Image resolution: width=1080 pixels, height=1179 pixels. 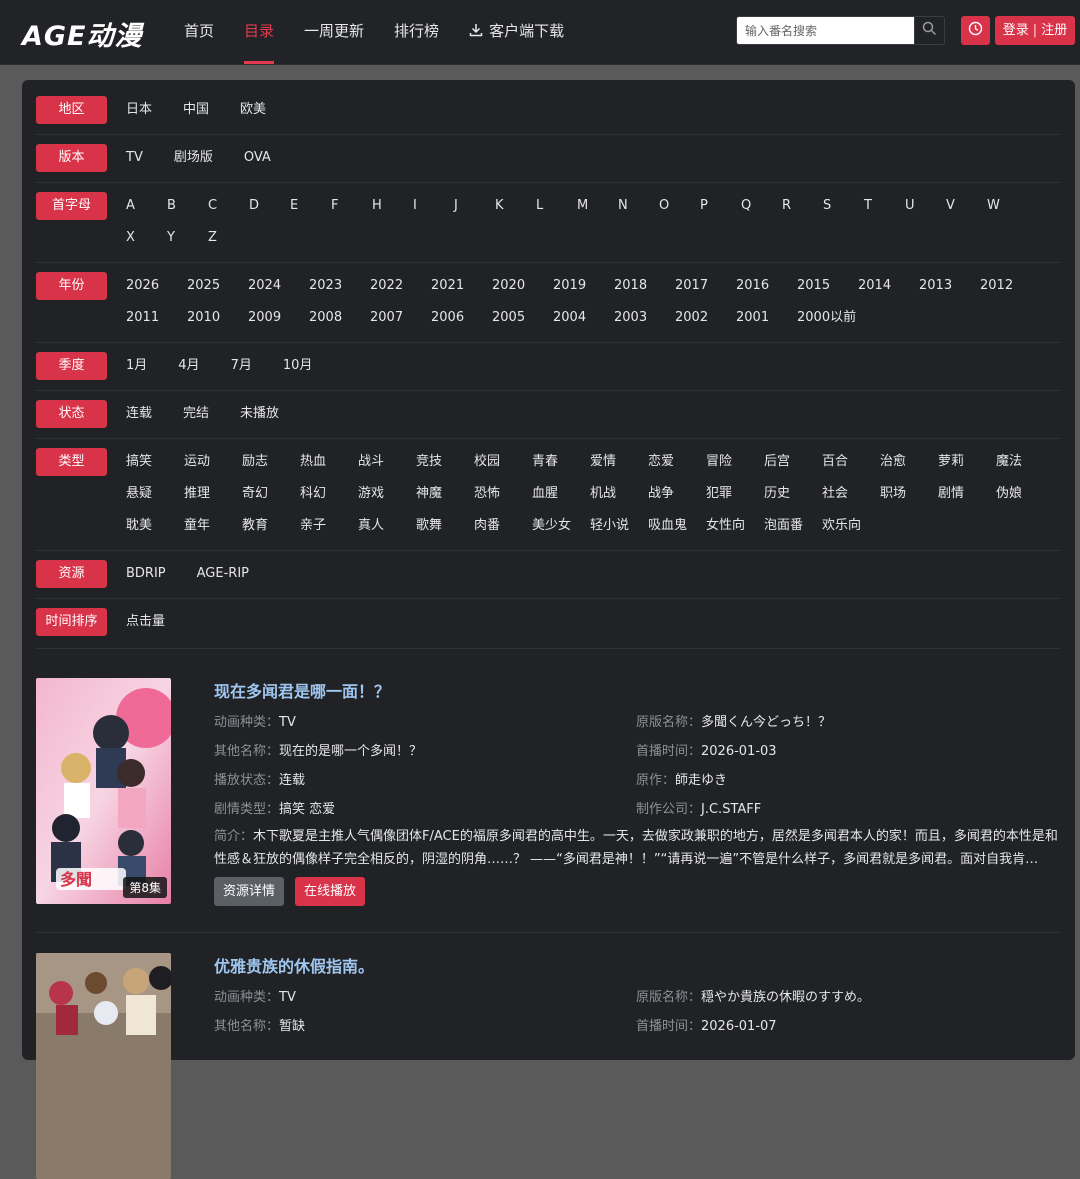 What do you see at coordinates (766, 320) in the screenshot?
I see `filter-option: 2001` at bounding box center [766, 320].